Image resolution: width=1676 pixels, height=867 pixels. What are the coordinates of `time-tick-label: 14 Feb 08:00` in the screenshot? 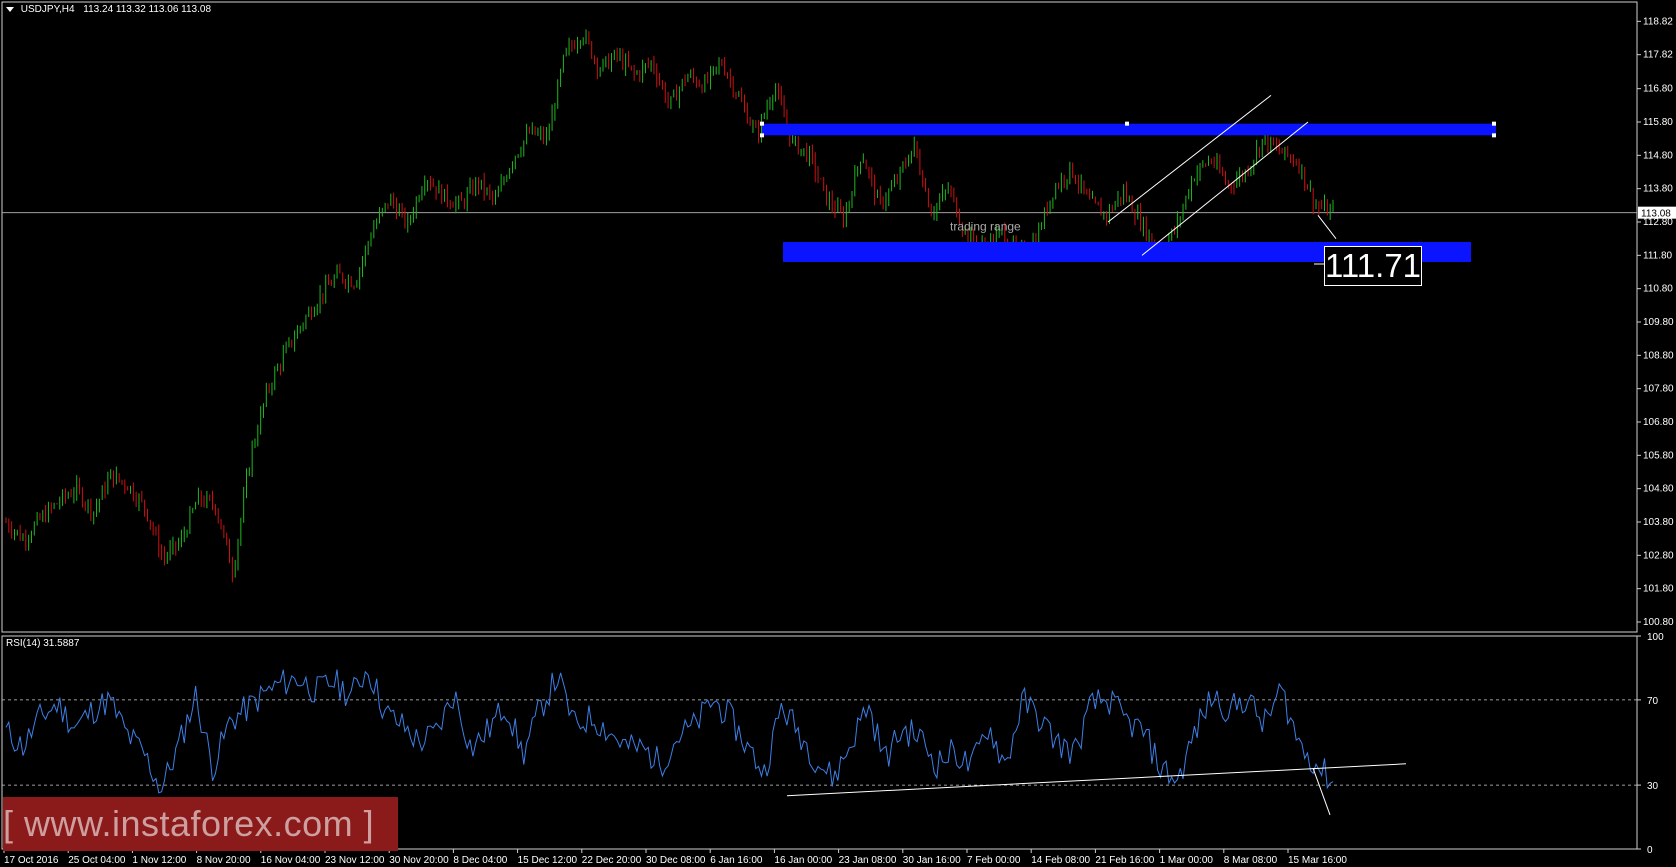 It's located at (1060, 860).